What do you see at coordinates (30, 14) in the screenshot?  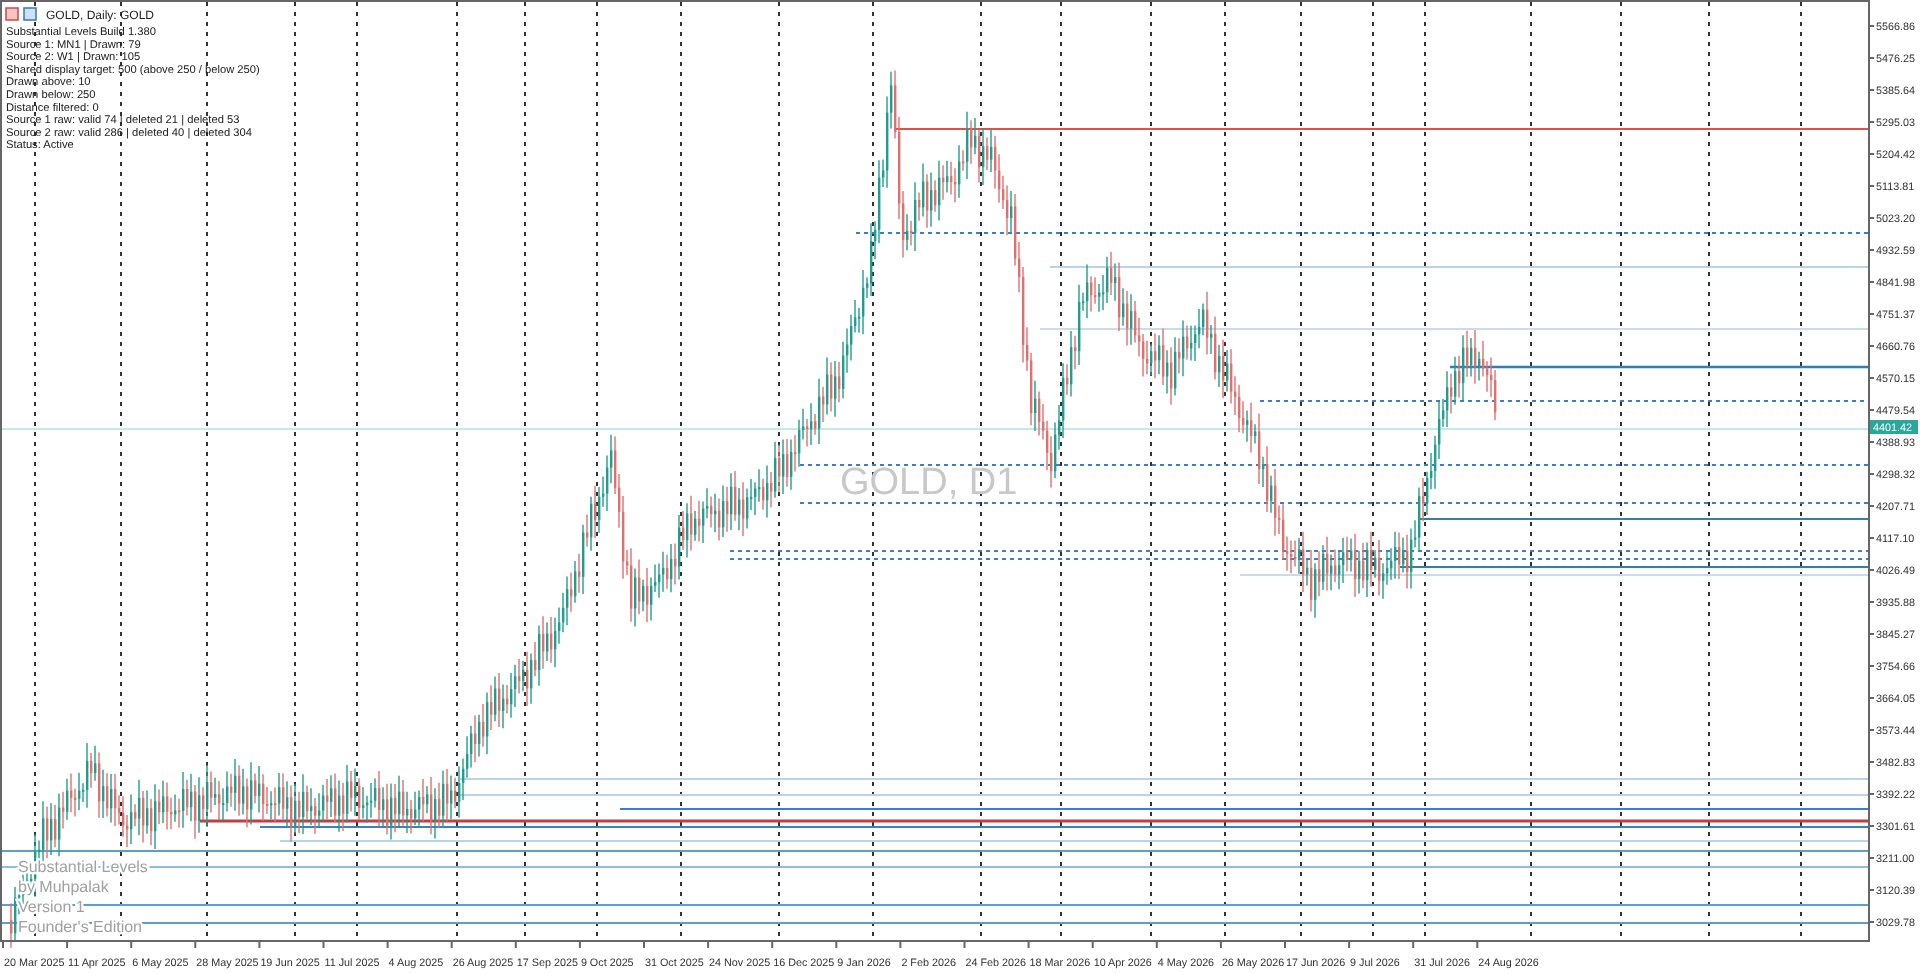 I see `object-icon` at bounding box center [30, 14].